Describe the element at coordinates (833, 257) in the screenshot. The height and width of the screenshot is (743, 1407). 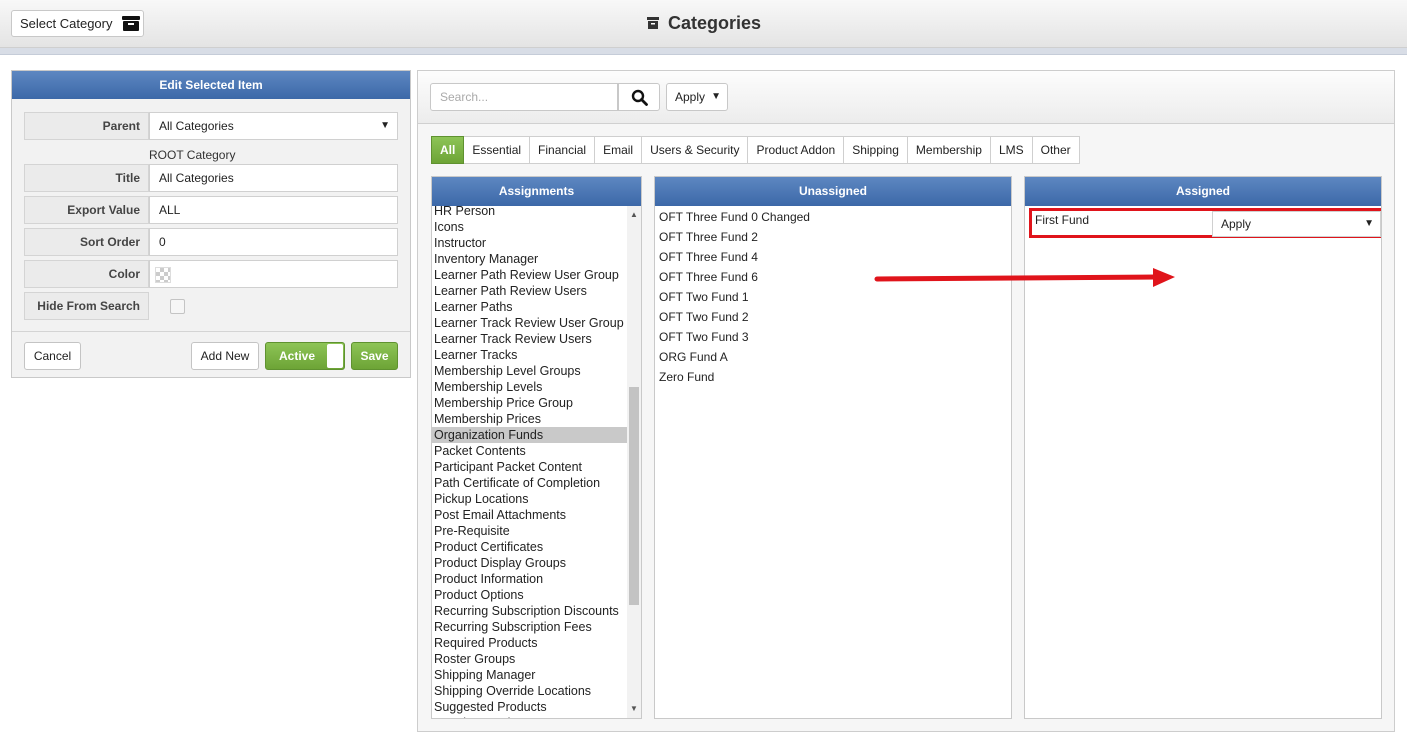
I see `list-item: OFT Three Fund 4` at that location.